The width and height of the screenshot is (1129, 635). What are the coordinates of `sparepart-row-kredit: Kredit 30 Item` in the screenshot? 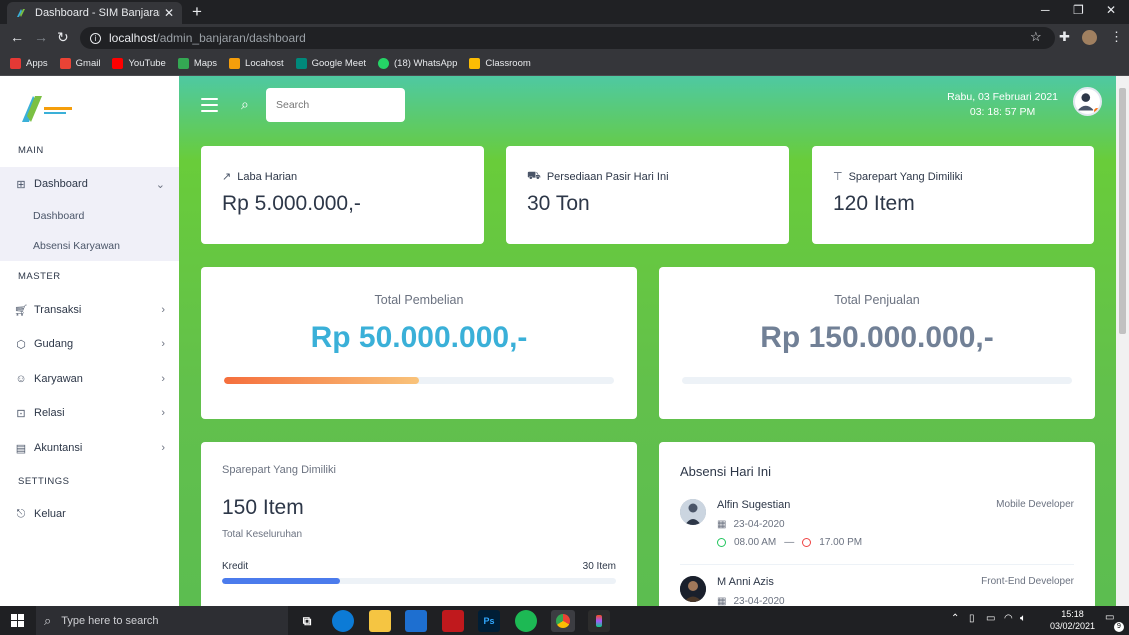 It's located at (419, 566).